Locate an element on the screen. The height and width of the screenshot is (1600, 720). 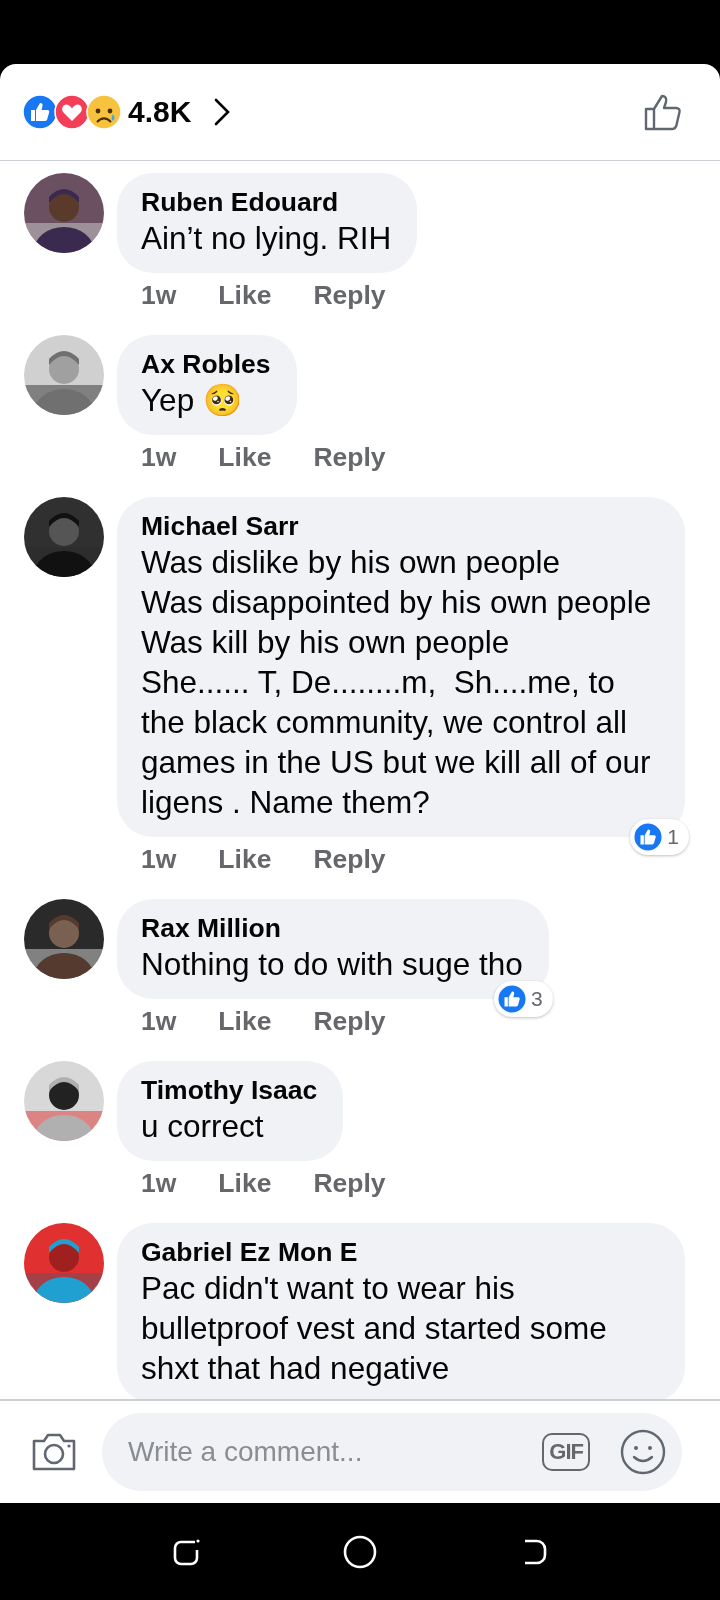
comment-author: Ax Robles is located at coordinates (206, 364).